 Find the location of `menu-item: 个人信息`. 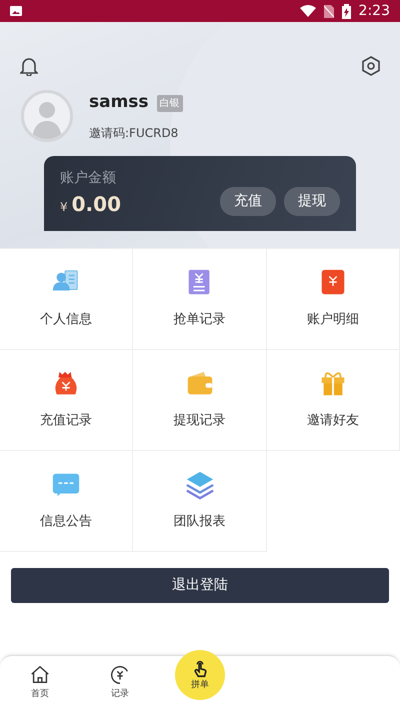

menu-item: 个人信息 is located at coordinates (66, 299).